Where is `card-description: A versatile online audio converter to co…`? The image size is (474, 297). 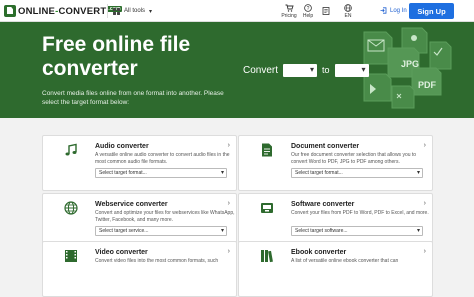
card-description: A versatile online audio converter to co… is located at coordinates (162, 158).